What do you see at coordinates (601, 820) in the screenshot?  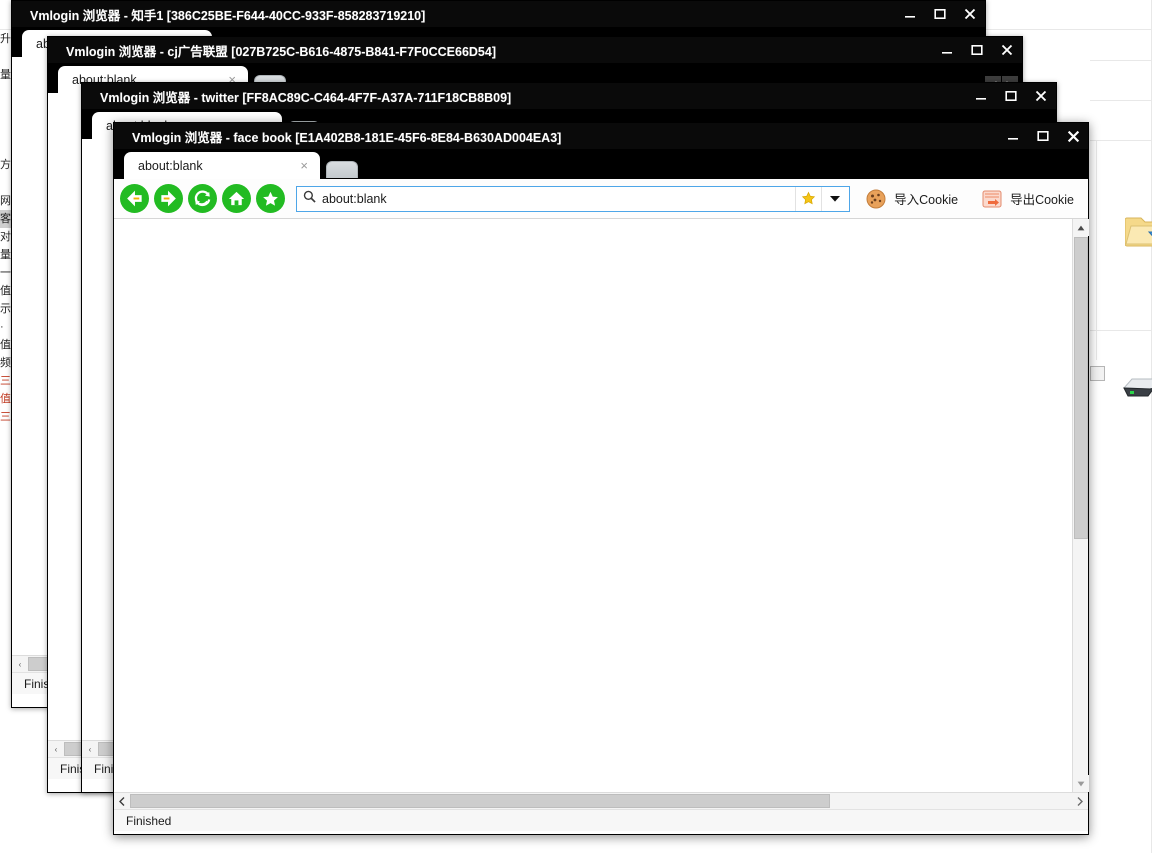 I see `status-bar: Finished` at bounding box center [601, 820].